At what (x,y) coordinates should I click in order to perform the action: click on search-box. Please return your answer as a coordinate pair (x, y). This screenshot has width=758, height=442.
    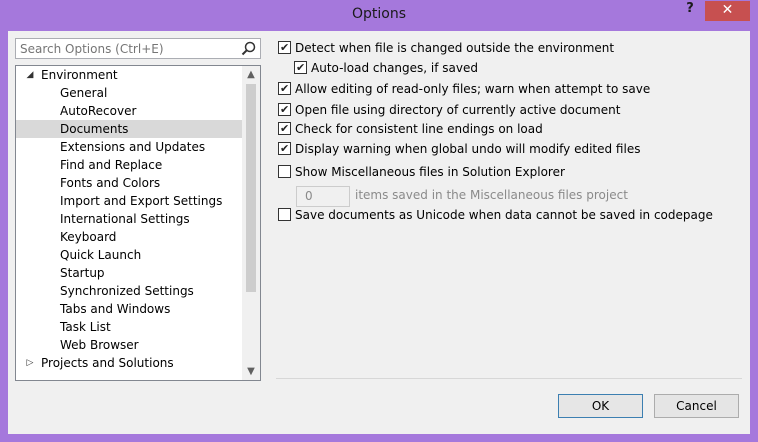
    Looking at the image, I should click on (138, 48).